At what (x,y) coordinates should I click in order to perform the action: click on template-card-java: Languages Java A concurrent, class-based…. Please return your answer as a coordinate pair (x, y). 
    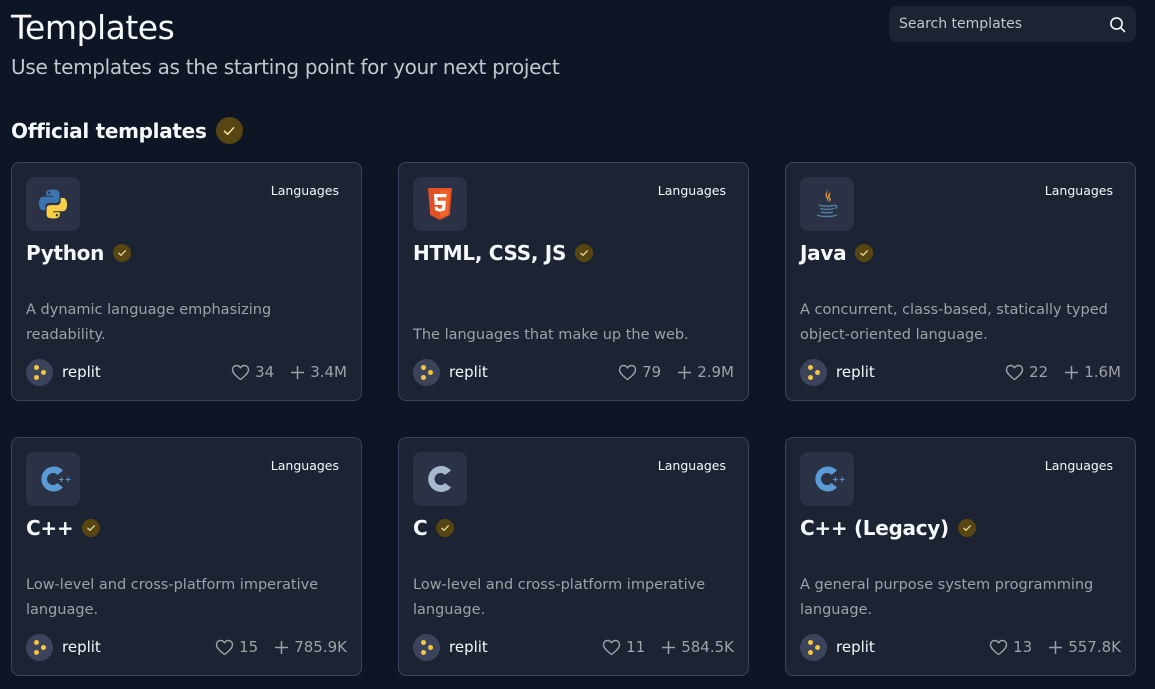
    Looking at the image, I should click on (960, 281).